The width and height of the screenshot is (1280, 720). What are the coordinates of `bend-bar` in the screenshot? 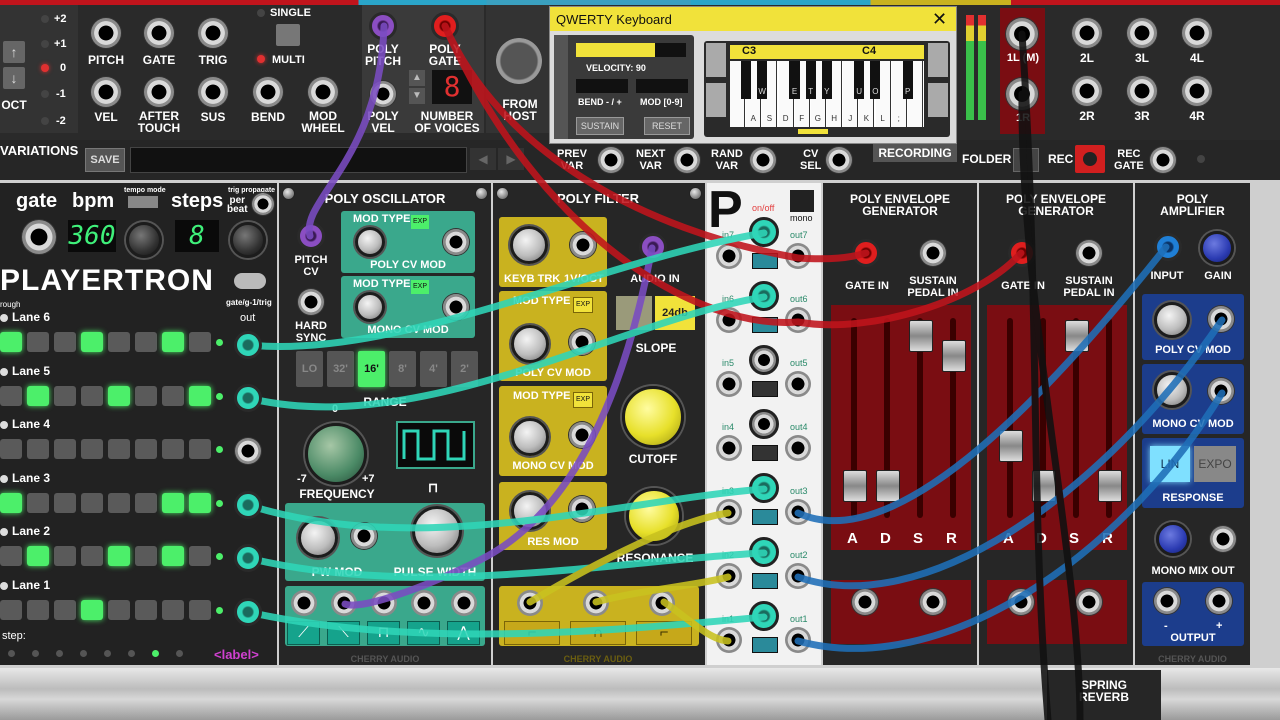 It's located at (602, 86).